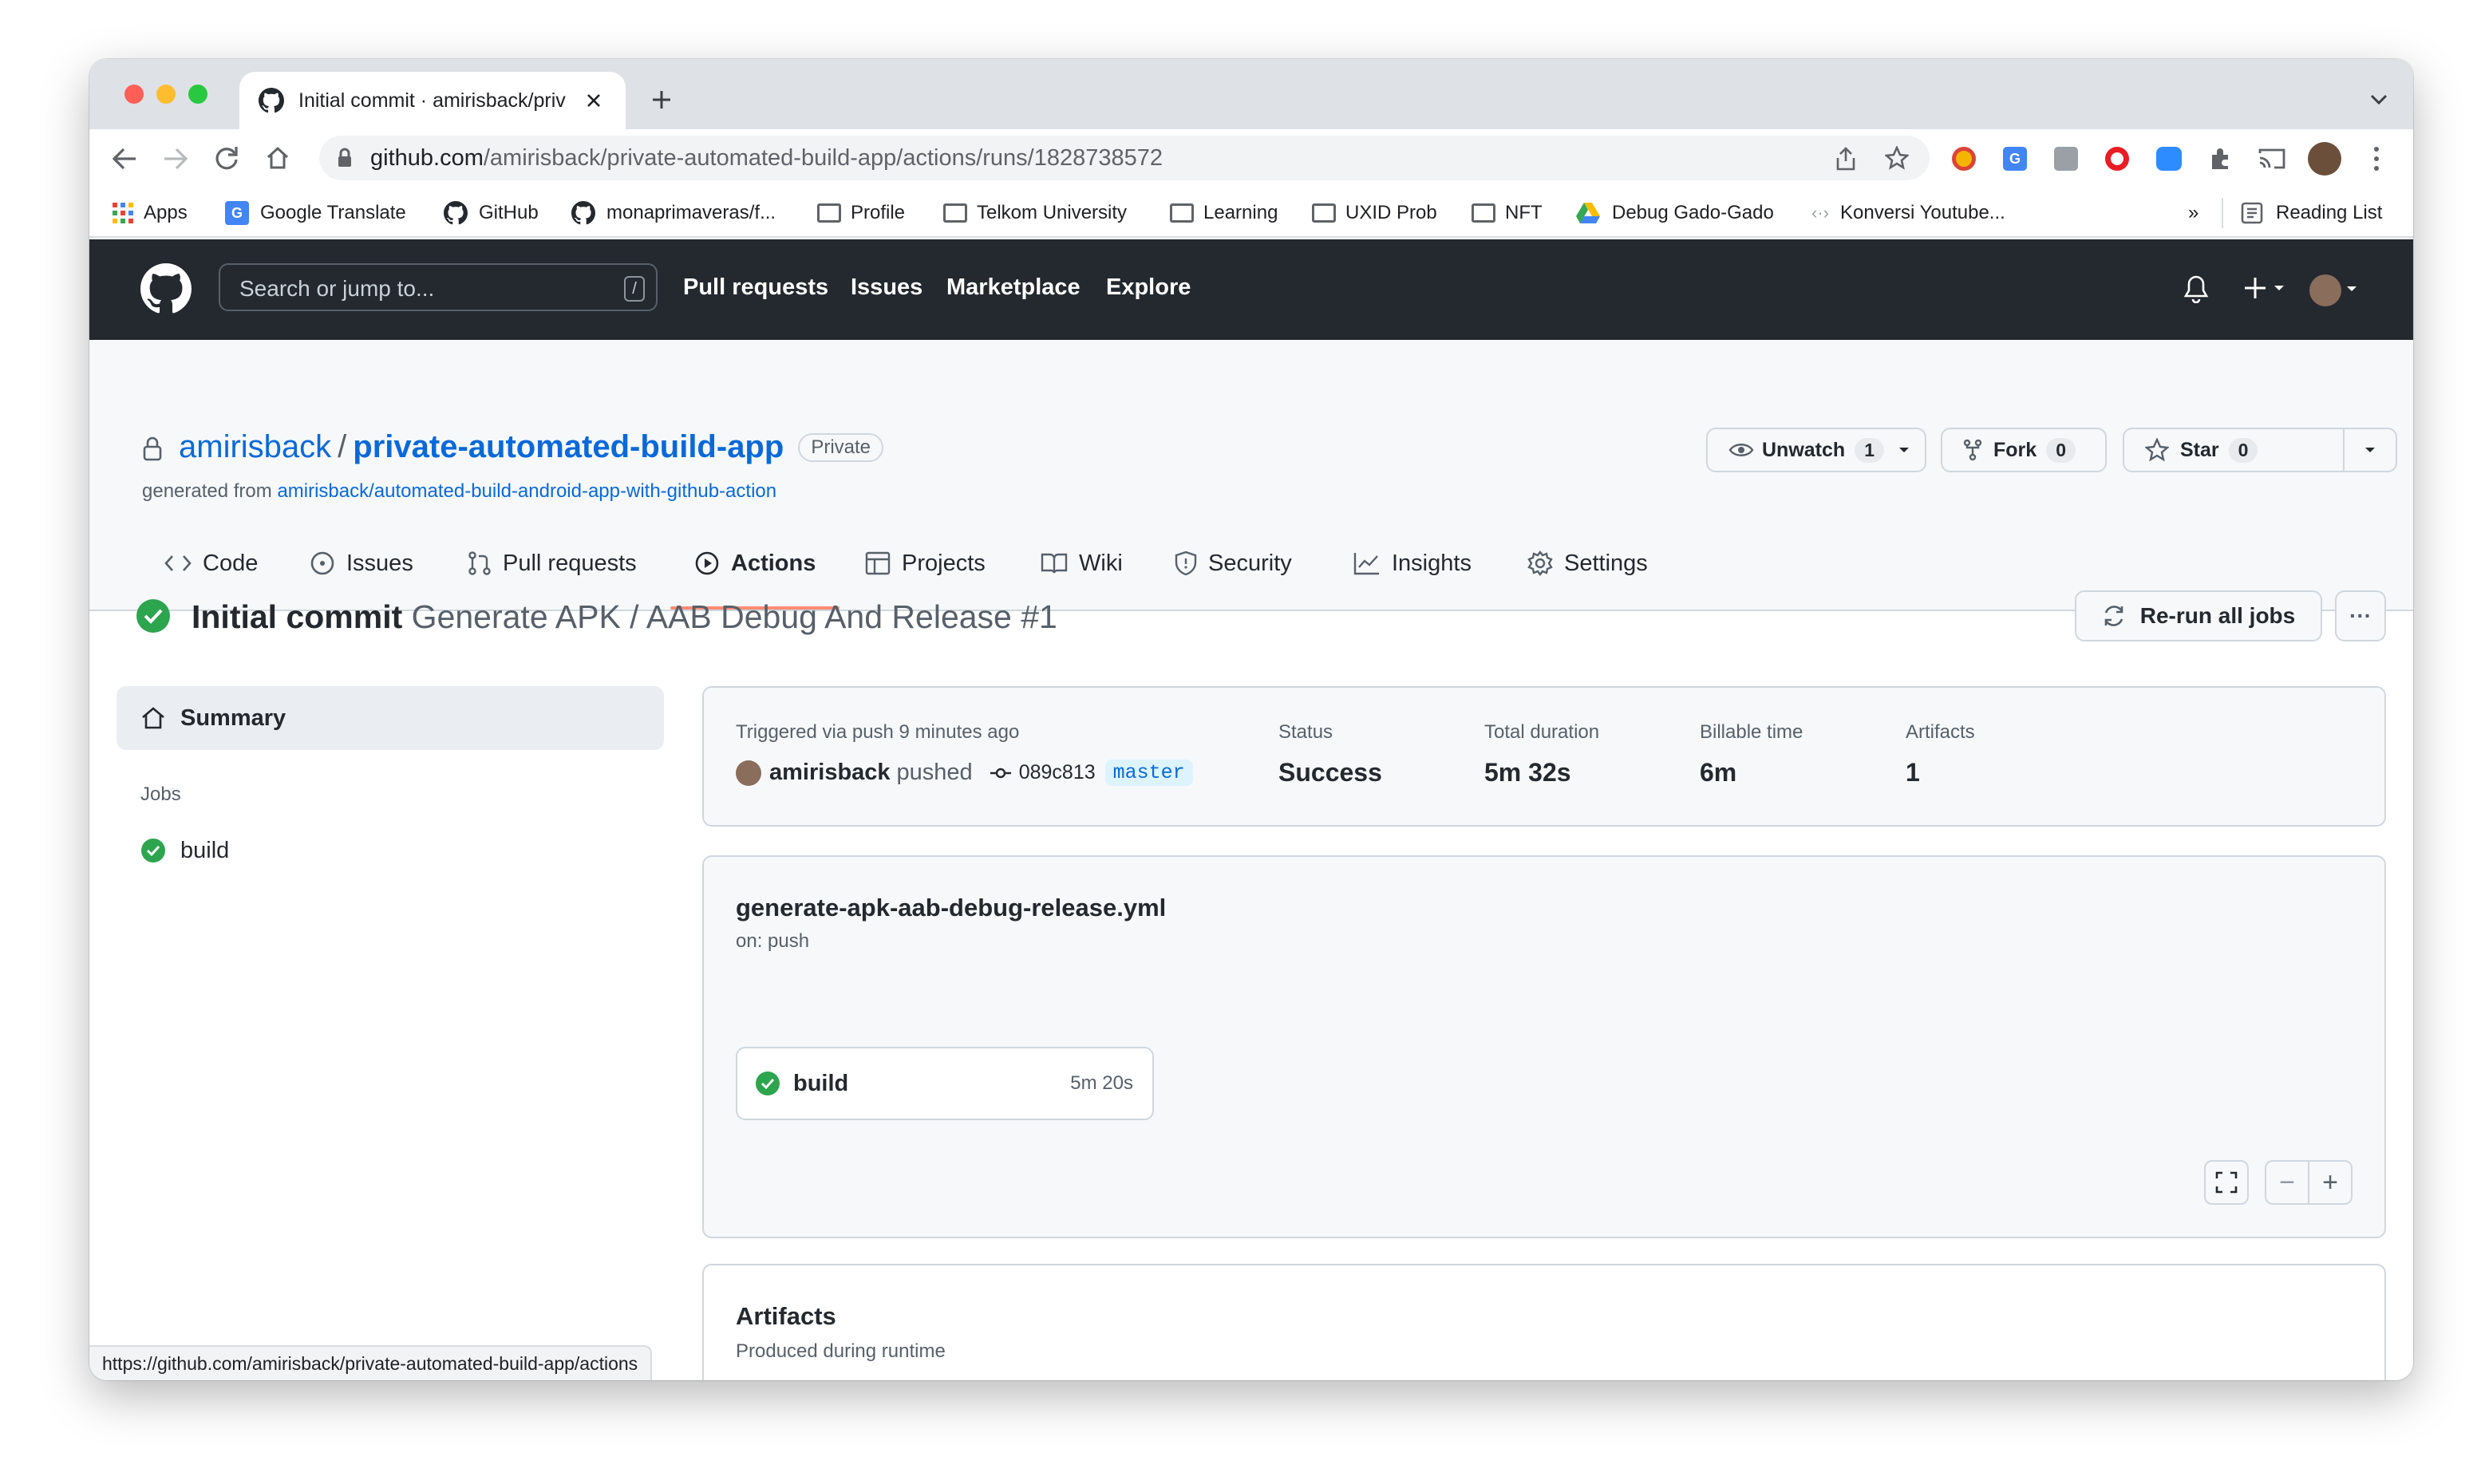 The width and height of the screenshot is (2477, 1484). What do you see at coordinates (2351, 289) in the screenshot?
I see `avatar-dropdown-caret-icon` at bounding box center [2351, 289].